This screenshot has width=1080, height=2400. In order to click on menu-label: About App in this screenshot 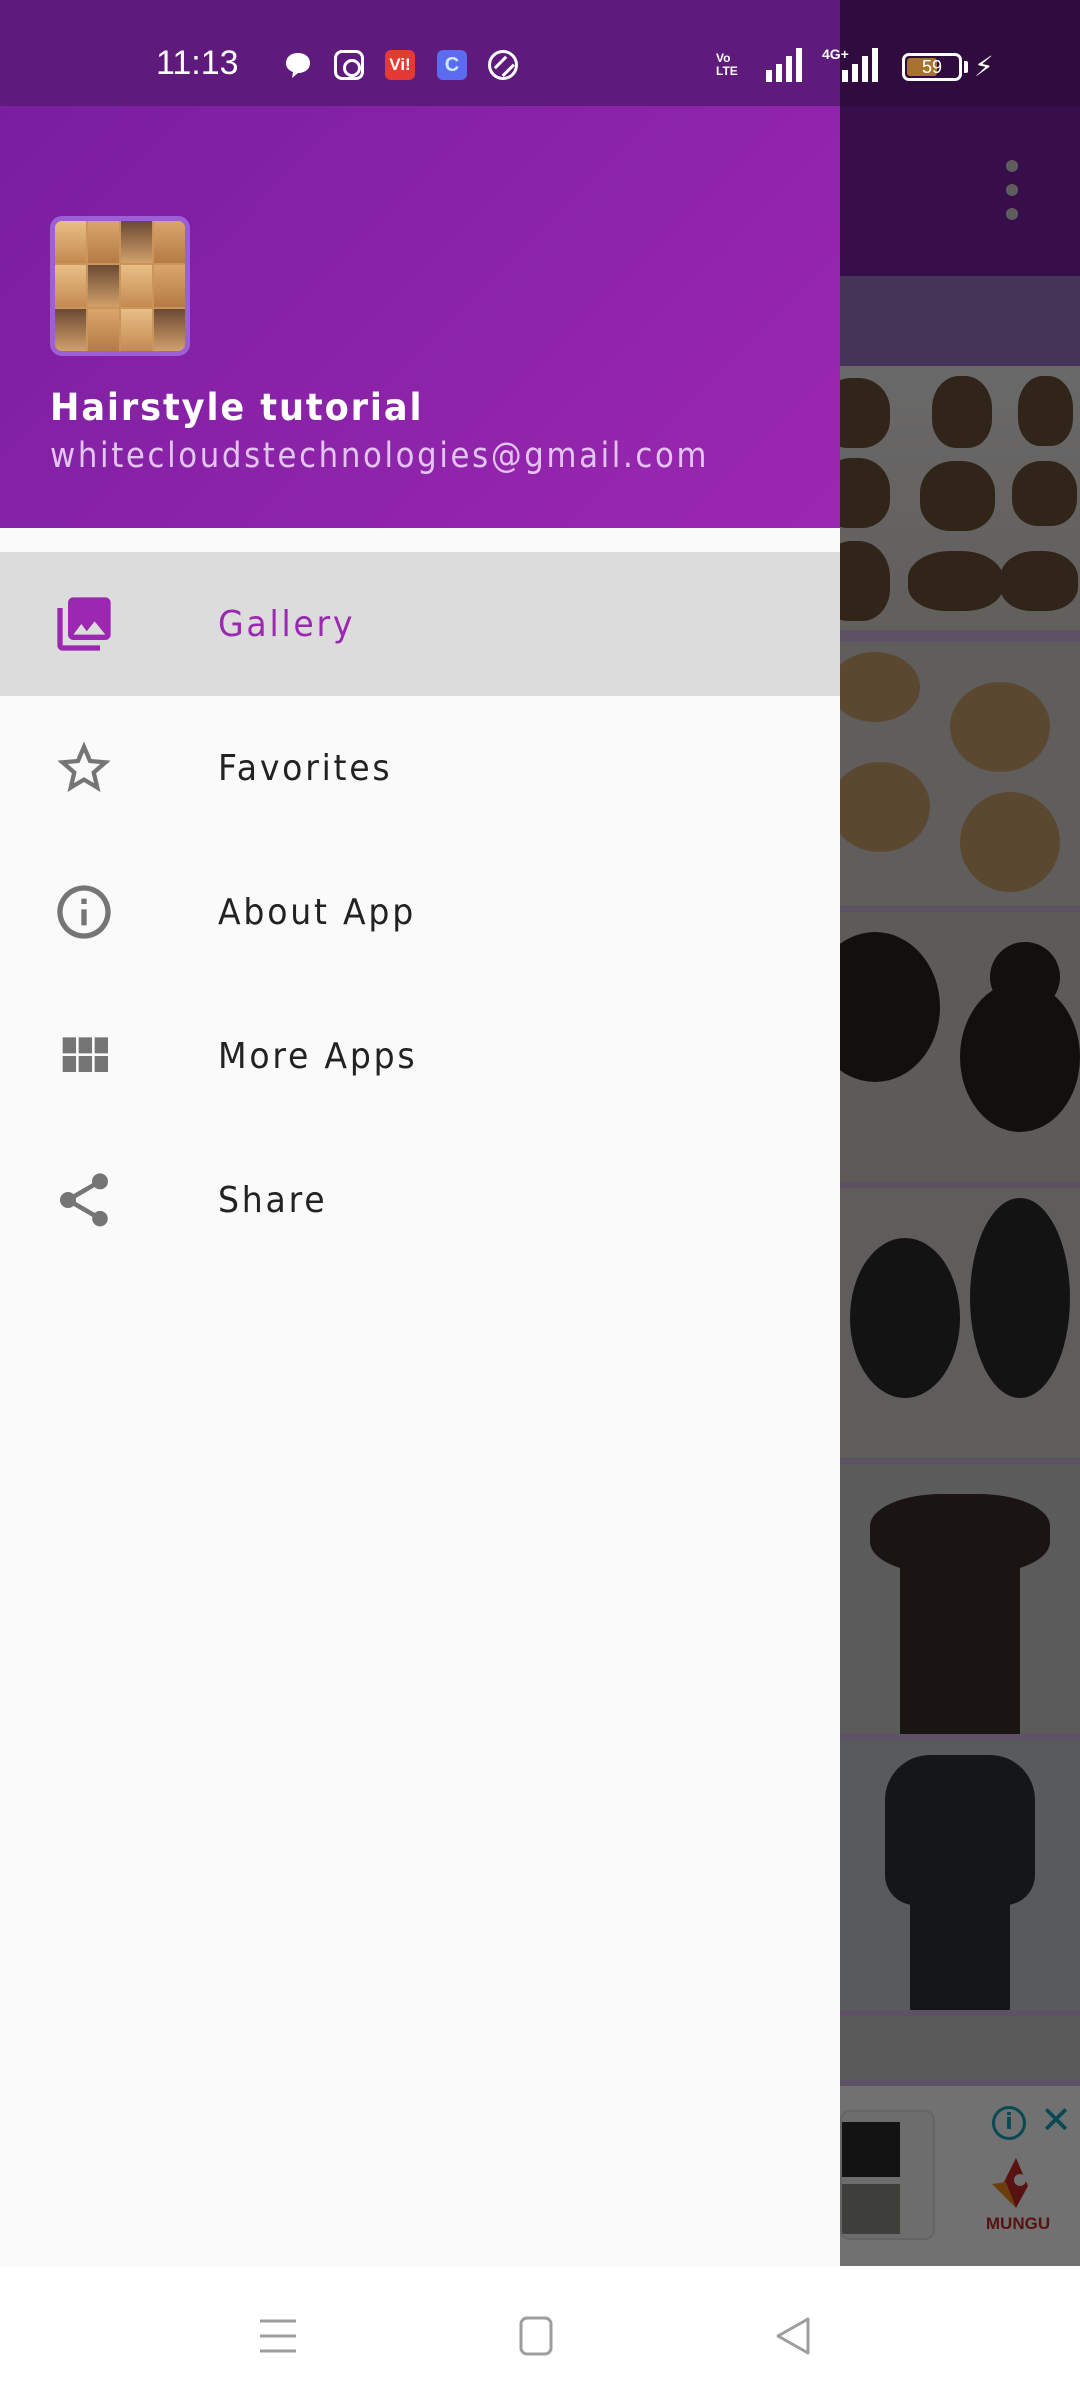, I will do `click(317, 912)`.